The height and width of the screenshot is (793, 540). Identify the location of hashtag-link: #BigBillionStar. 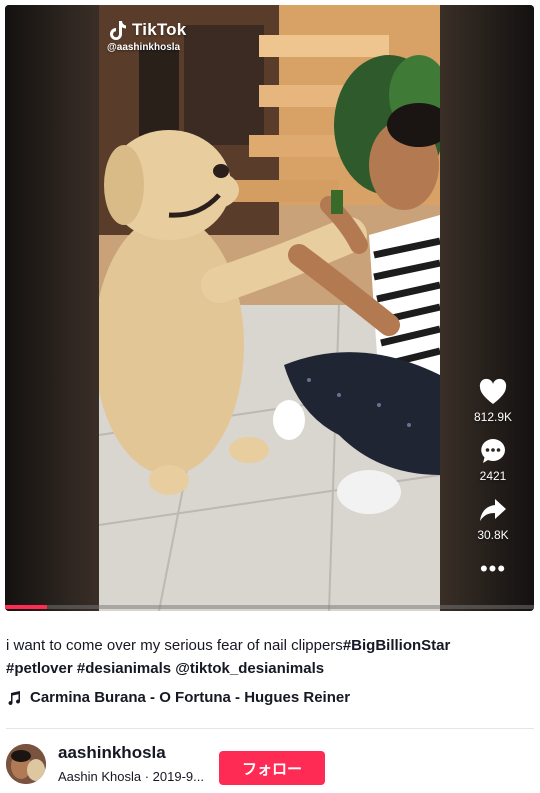
(397, 645).